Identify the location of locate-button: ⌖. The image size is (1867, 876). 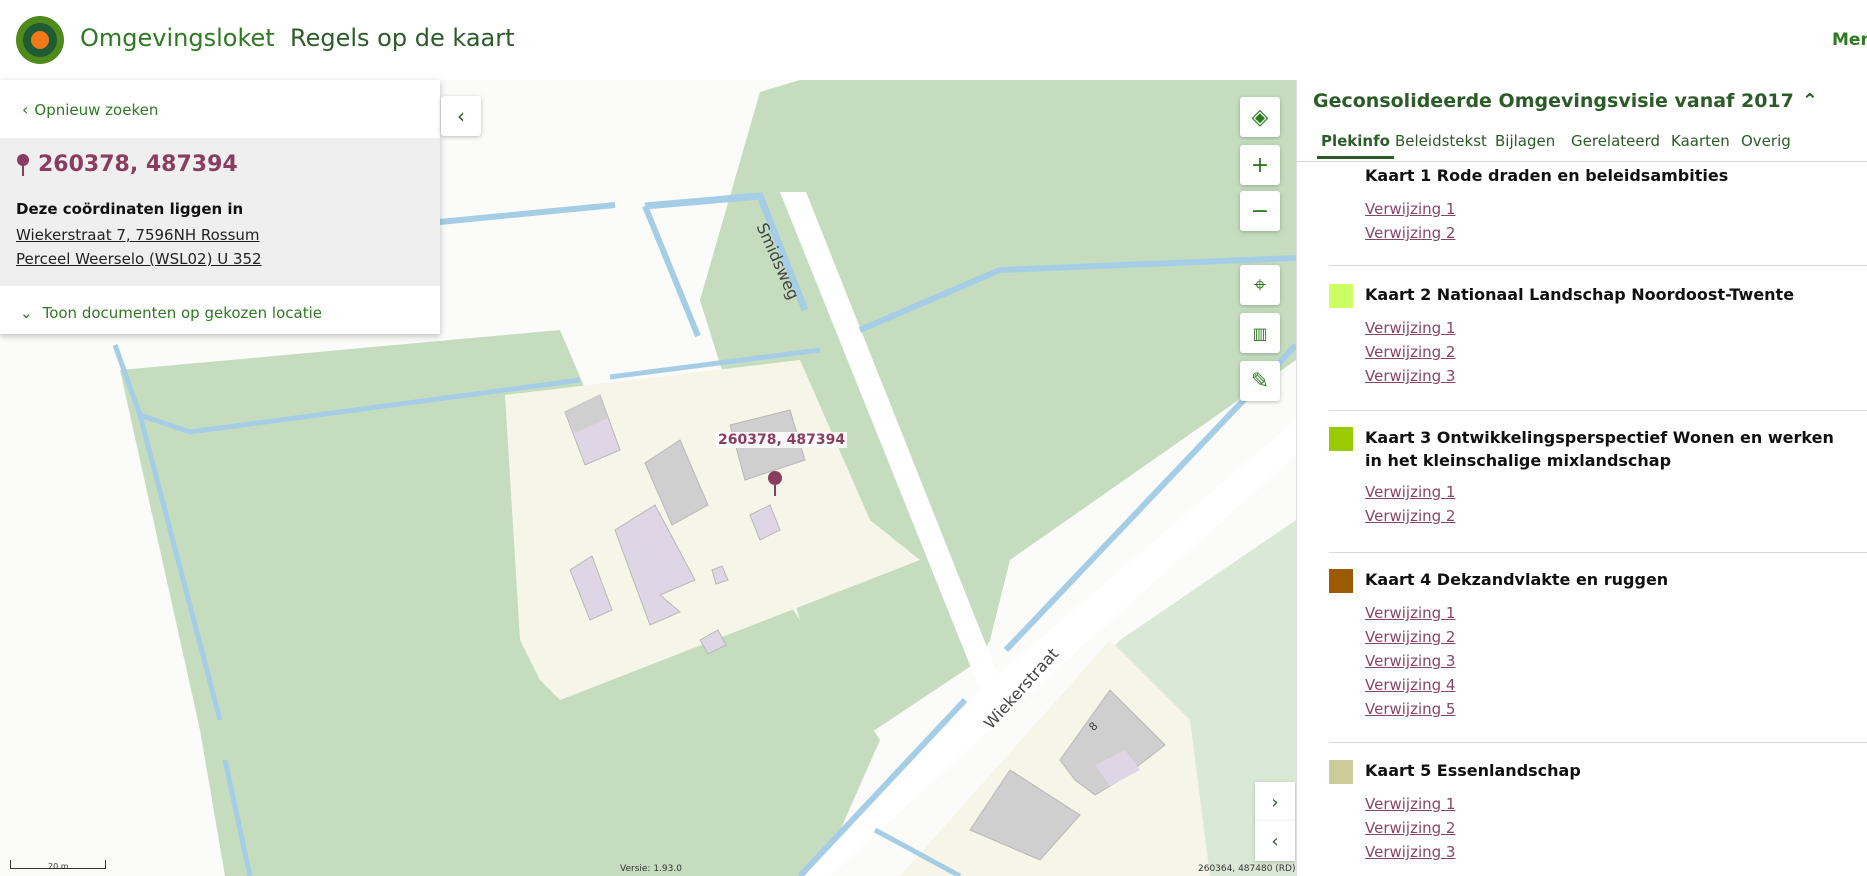
(1260, 285).